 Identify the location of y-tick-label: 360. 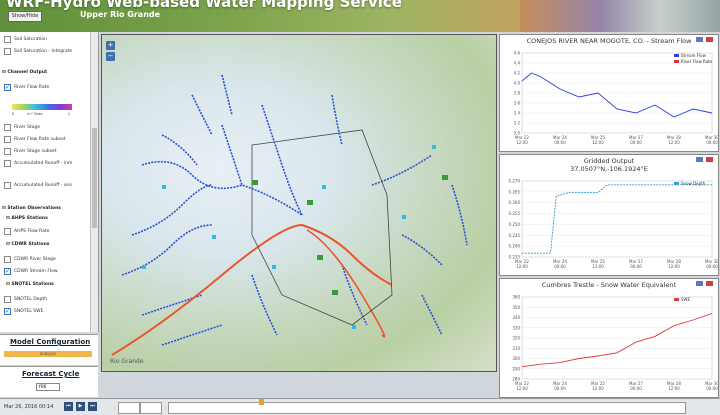
(516, 297).